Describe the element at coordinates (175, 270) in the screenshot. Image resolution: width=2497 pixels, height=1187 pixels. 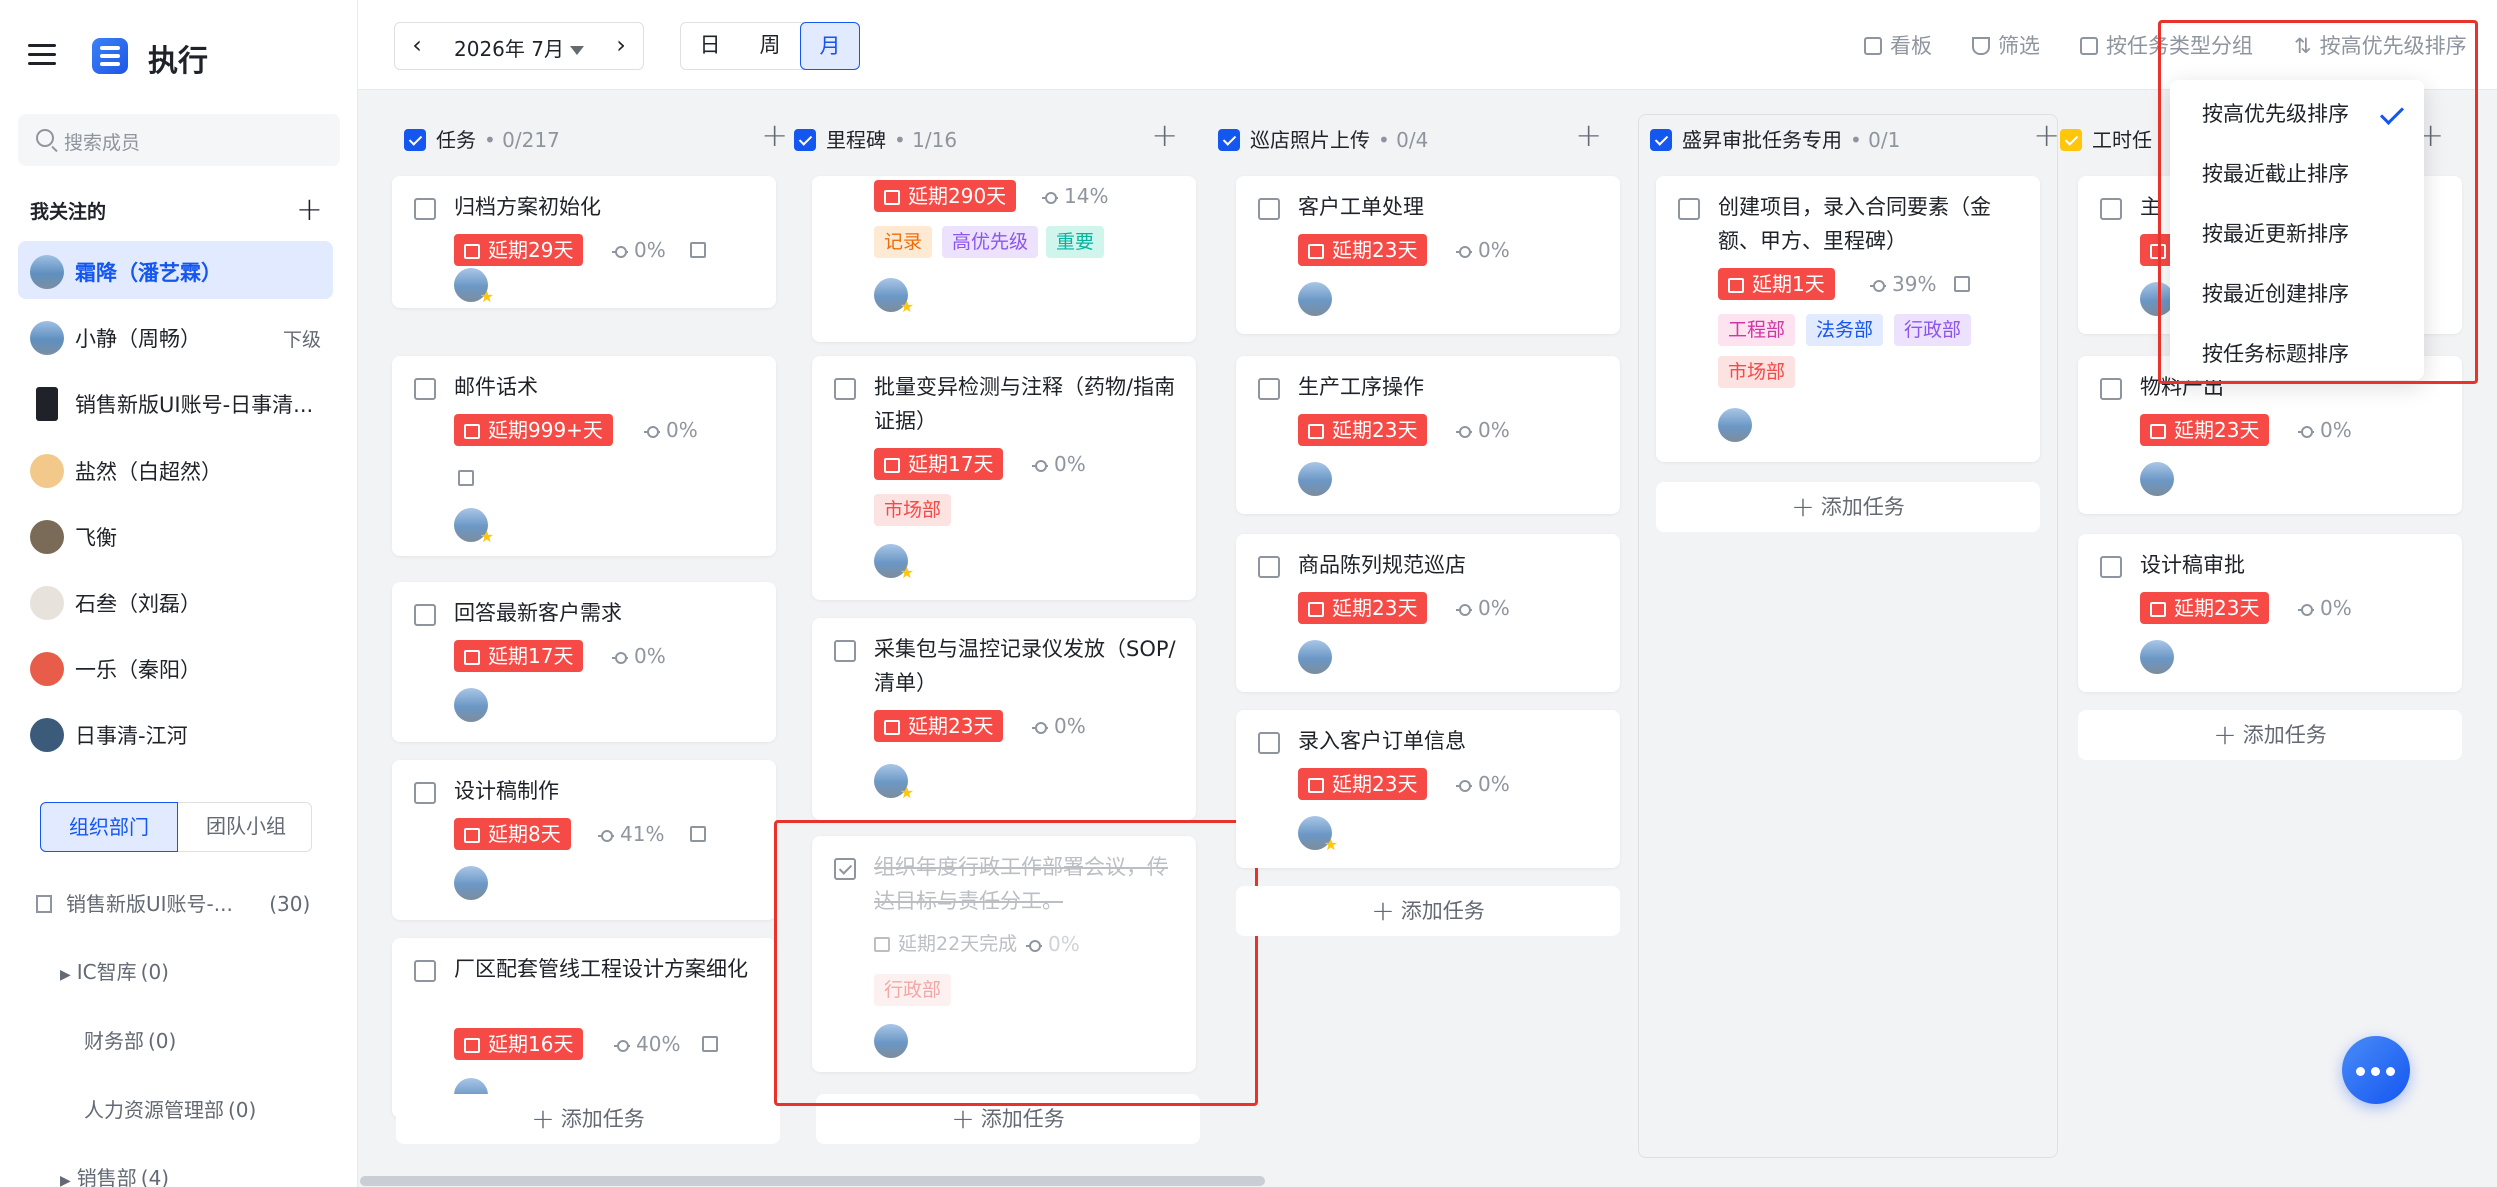
I see `member-item: 霜降（潘艺霖）` at that location.